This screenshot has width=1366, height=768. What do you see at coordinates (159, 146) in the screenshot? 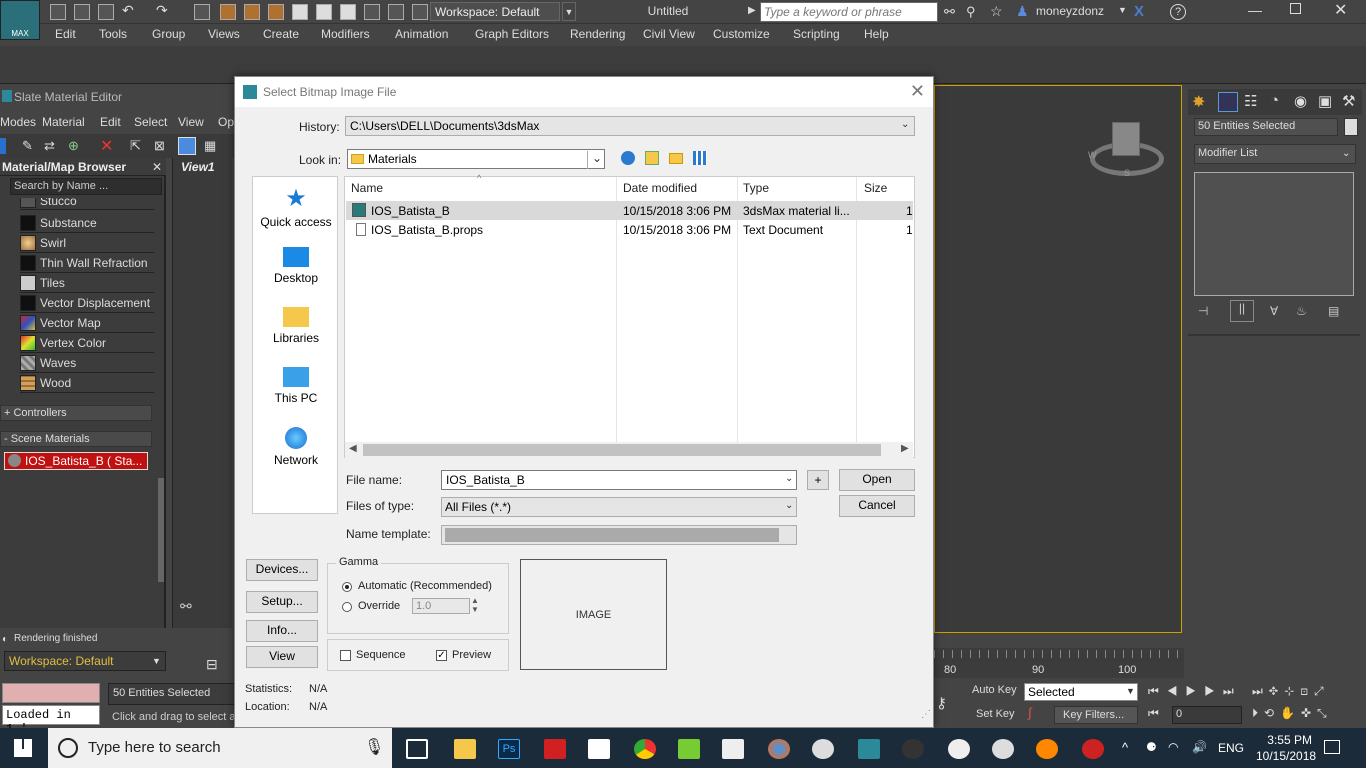
I see `hide-unused-icon: ⊠` at bounding box center [159, 146].